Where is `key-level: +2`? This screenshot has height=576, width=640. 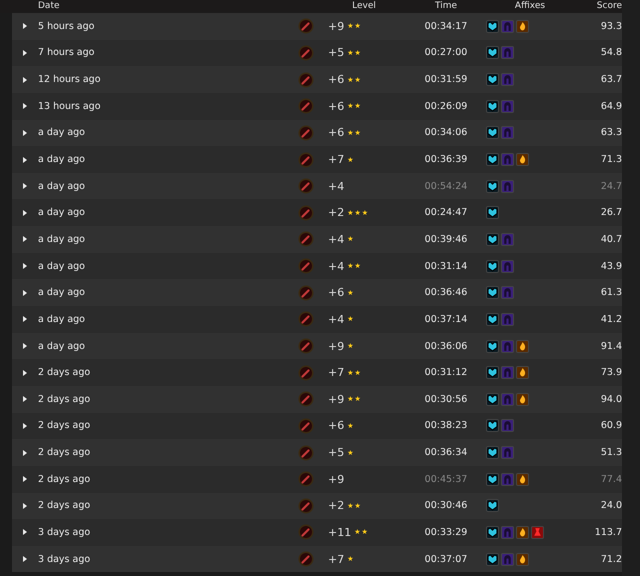
key-level: +2 is located at coordinates (336, 505).